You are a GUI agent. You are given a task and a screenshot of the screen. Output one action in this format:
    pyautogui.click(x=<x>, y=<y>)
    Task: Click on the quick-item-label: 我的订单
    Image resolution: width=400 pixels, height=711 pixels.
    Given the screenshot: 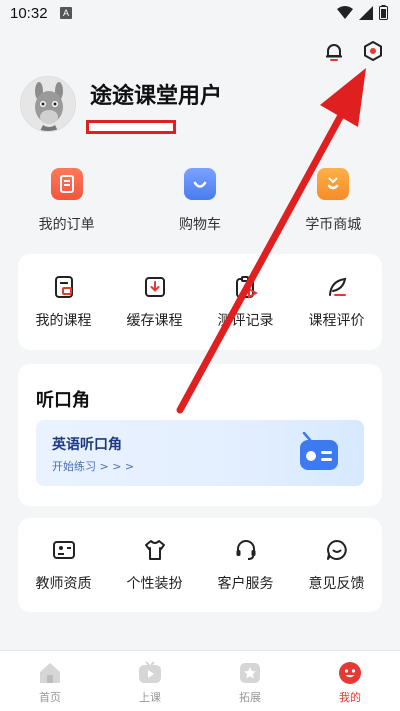 What is the action you would take?
    pyautogui.click(x=66, y=225)
    